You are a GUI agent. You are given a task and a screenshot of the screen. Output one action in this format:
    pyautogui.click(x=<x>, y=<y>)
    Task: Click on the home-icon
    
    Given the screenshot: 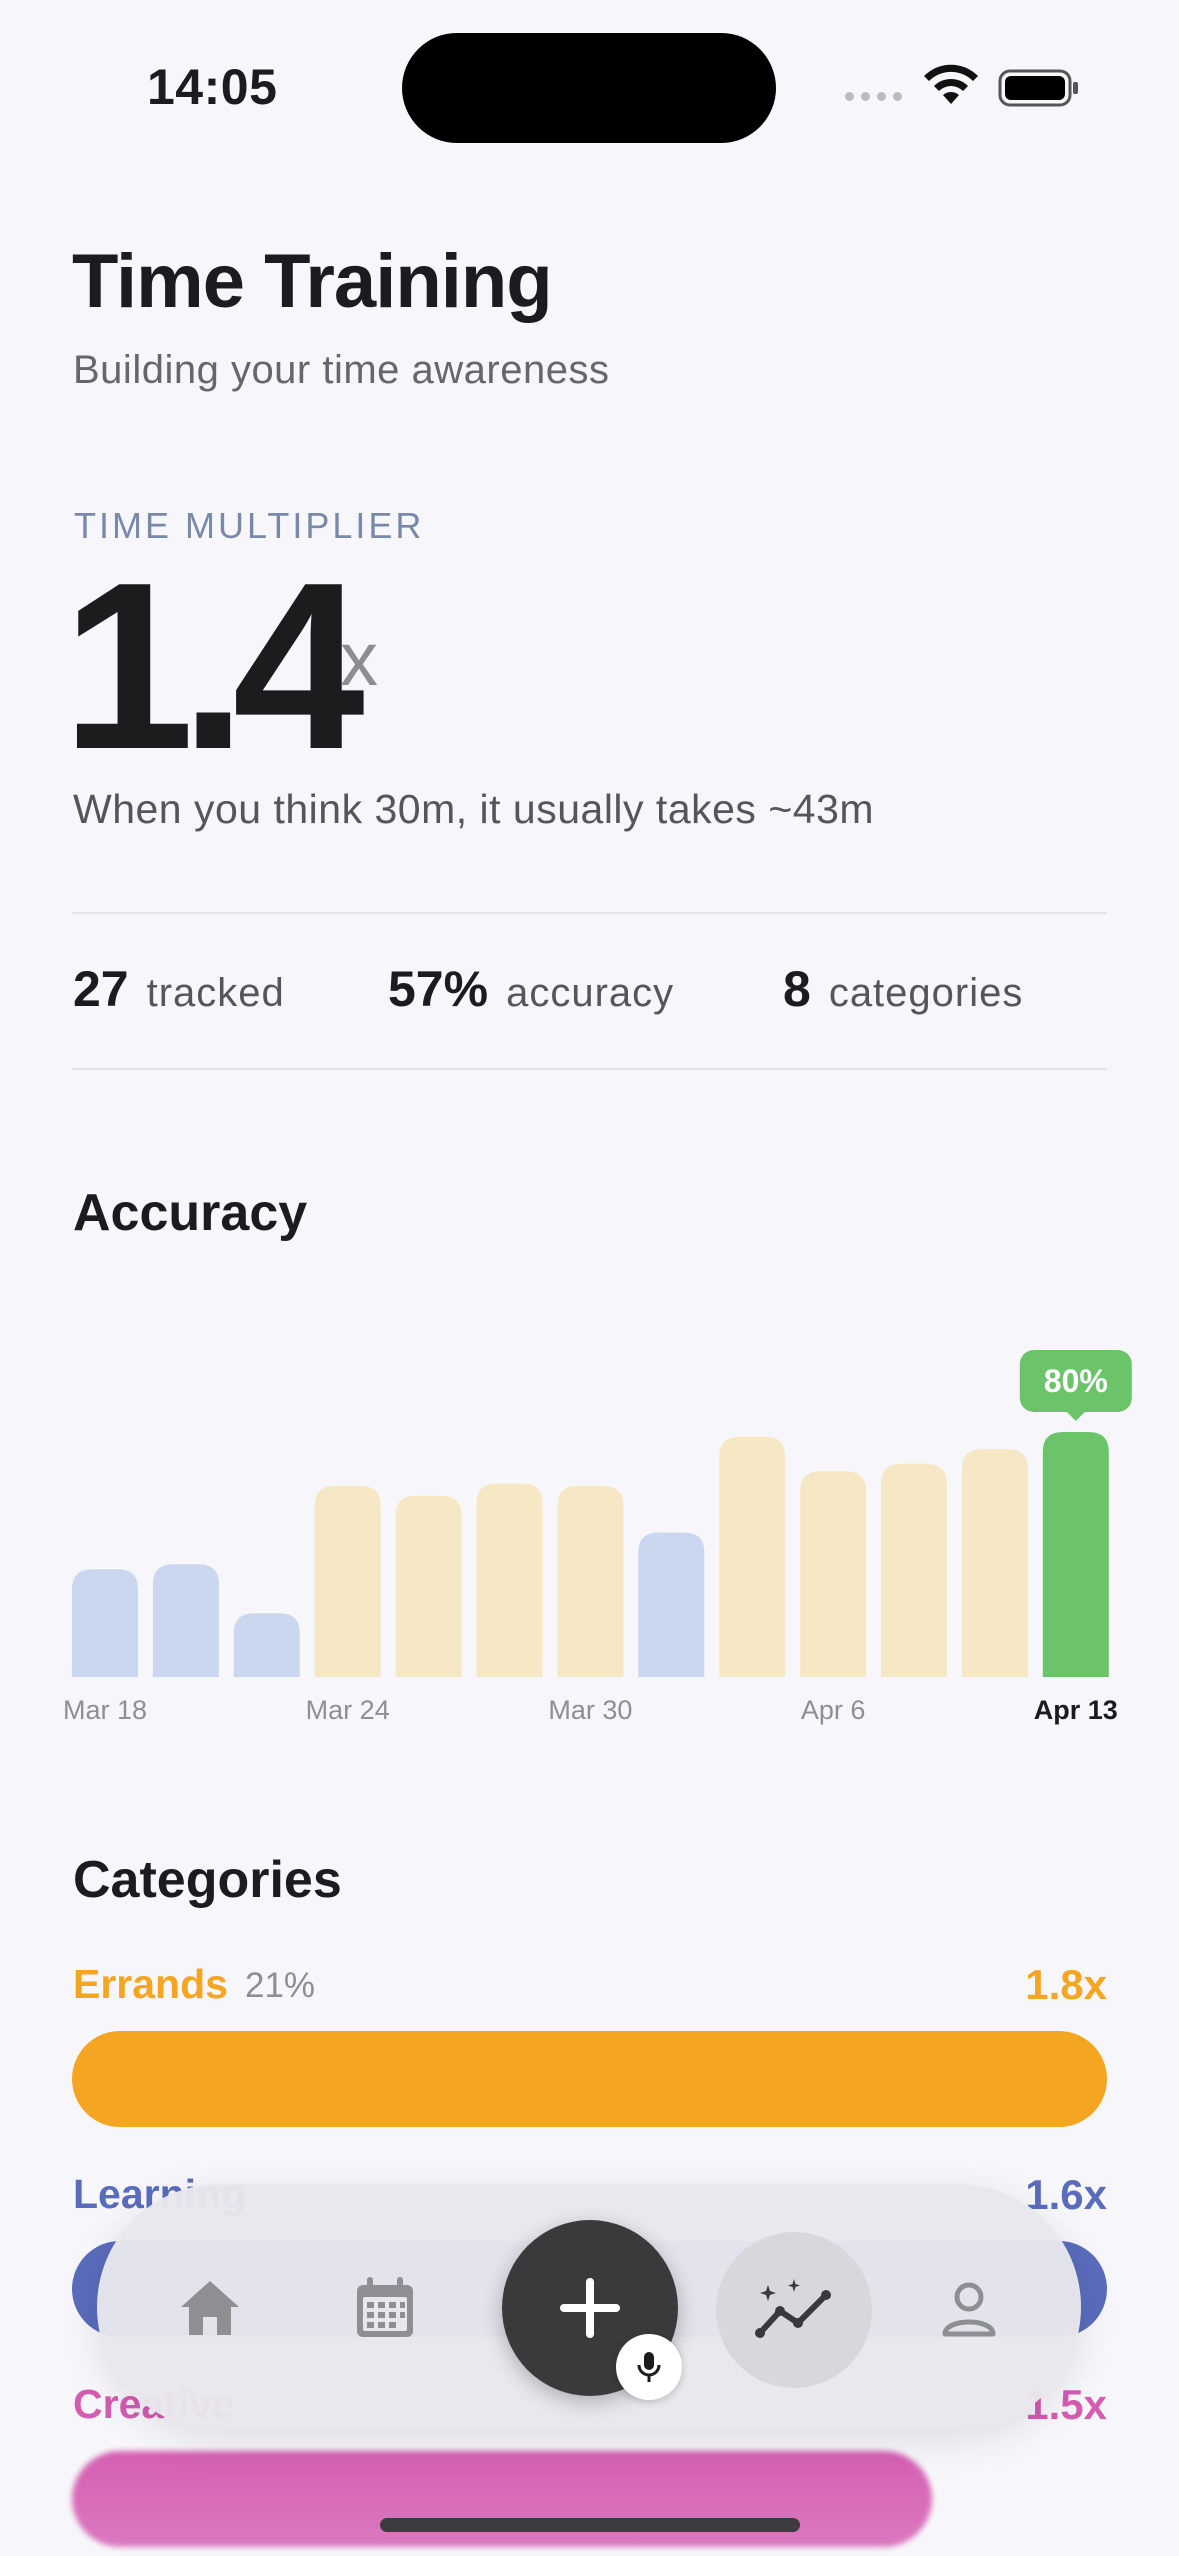 What is the action you would take?
    pyautogui.click(x=210, y=2308)
    